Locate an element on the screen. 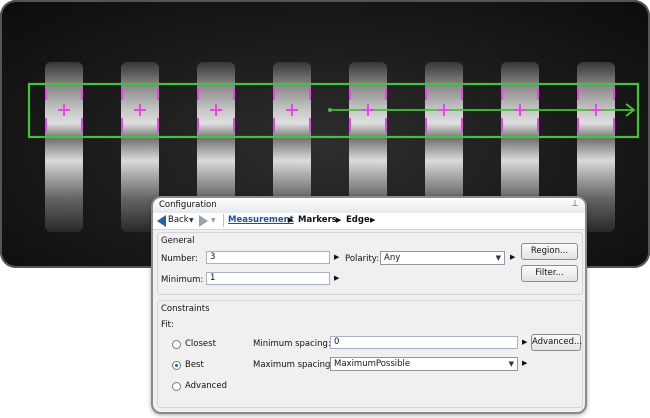  radio-closest is located at coordinates (176, 344).